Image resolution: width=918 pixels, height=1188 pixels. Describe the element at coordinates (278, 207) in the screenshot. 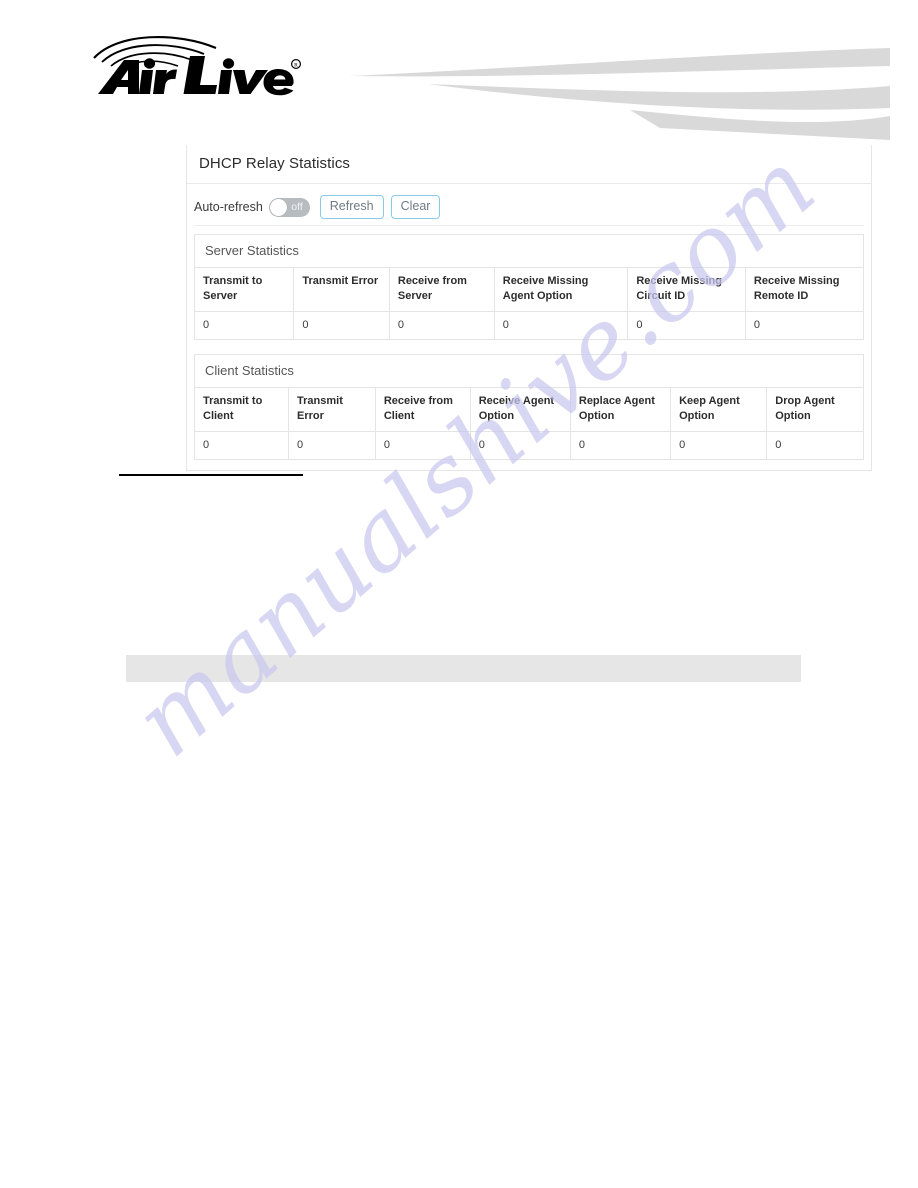

I see `toggle-knob-icon` at that location.